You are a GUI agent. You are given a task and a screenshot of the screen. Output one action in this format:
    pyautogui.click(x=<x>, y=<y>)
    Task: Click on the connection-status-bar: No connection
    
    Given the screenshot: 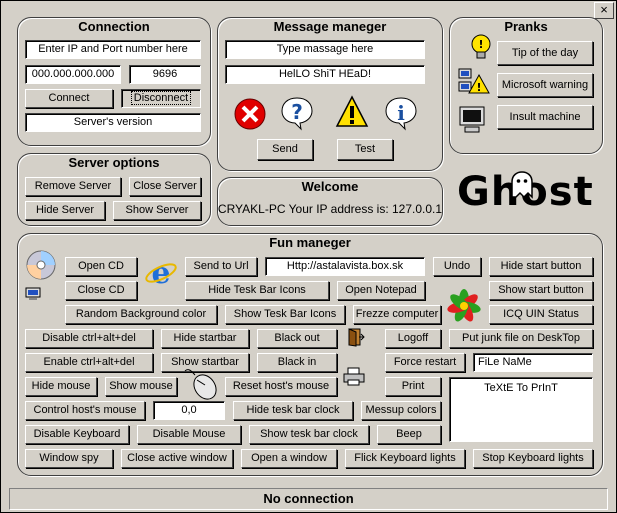 What is the action you would take?
    pyautogui.click(x=308, y=499)
    